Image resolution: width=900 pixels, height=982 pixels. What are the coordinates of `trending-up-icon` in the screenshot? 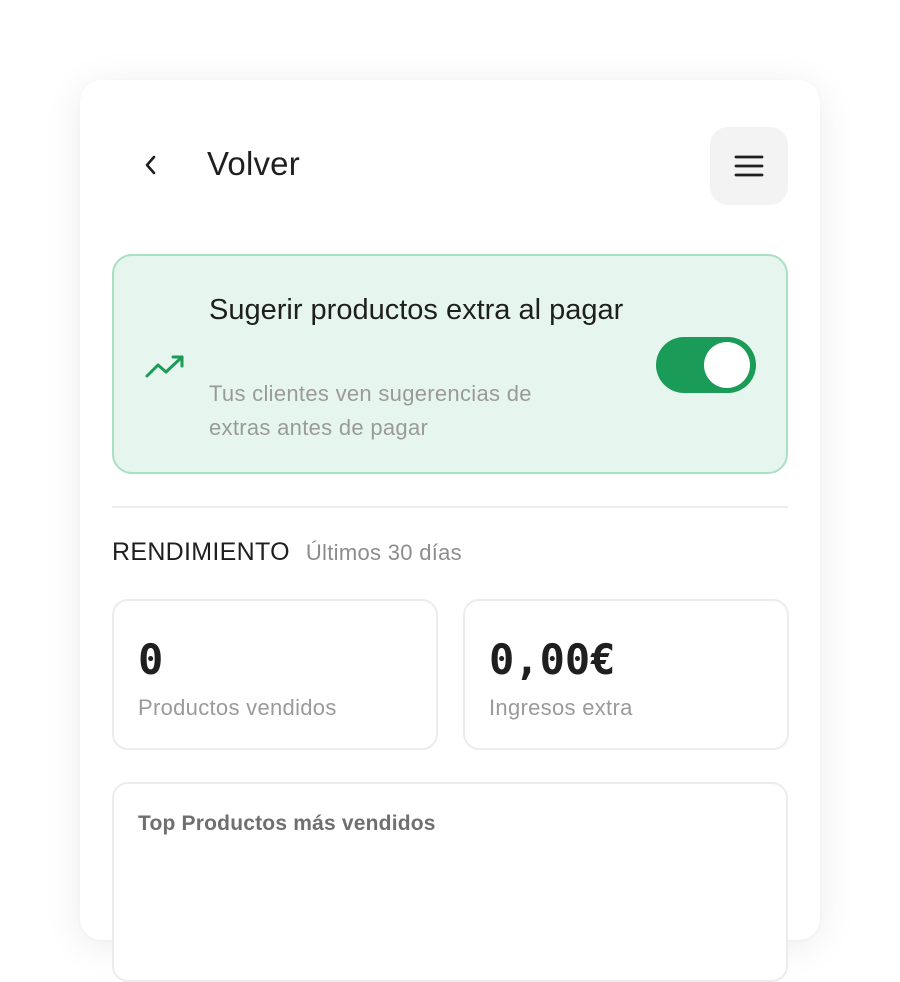 It's located at (164, 366).